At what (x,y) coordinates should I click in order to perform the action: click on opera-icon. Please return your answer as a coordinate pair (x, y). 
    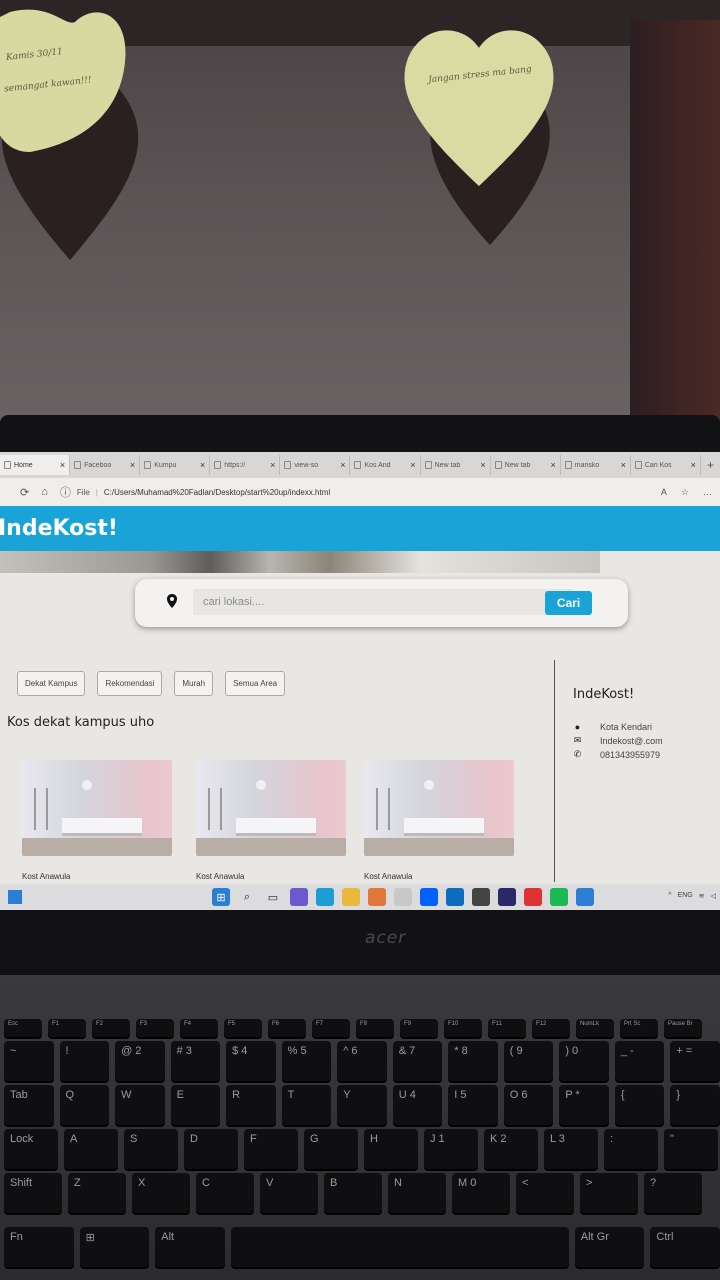
    Looking at the image, I should click on (533, 897).